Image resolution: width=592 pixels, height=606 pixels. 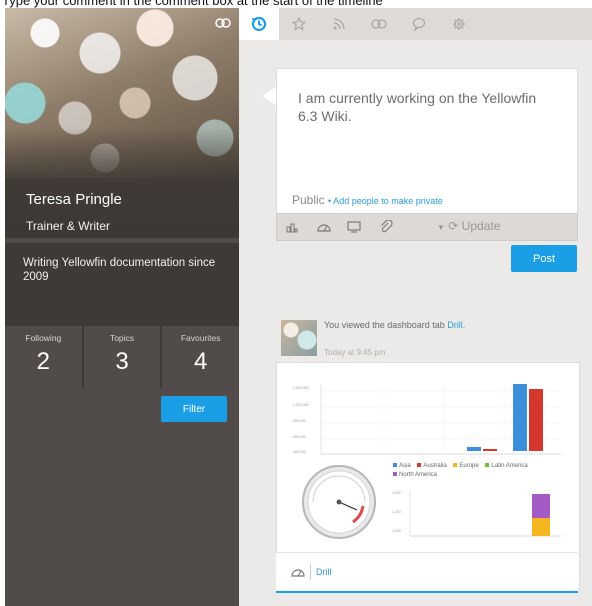 I want to click on attach-link-button, so click(x=386, y=227).